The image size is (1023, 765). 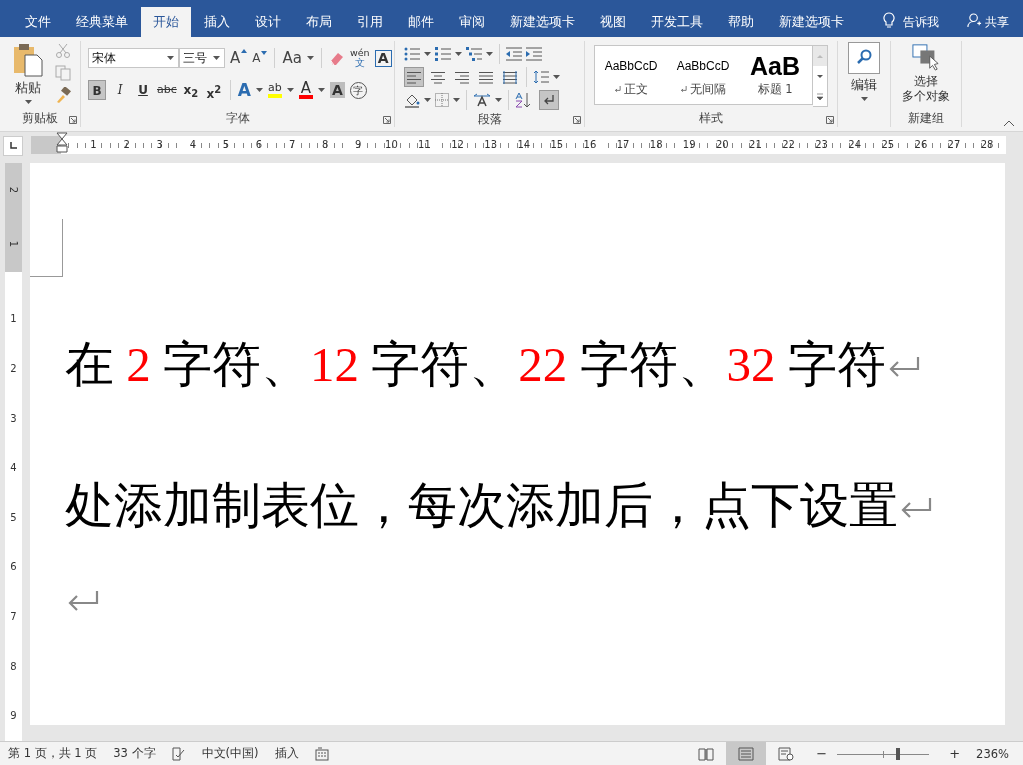 What do you see at coordinates (421, 22) in the screenshot?
I see `ribbon-tab: 邮件` at bounding box center [421, 22].